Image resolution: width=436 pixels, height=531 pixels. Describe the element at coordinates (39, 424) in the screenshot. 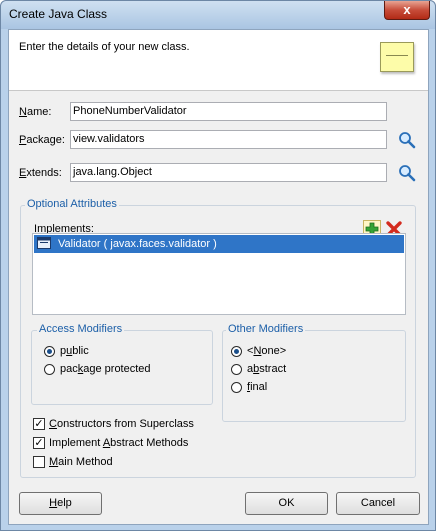

I see `constructors-checkbox: ✓` at that location.